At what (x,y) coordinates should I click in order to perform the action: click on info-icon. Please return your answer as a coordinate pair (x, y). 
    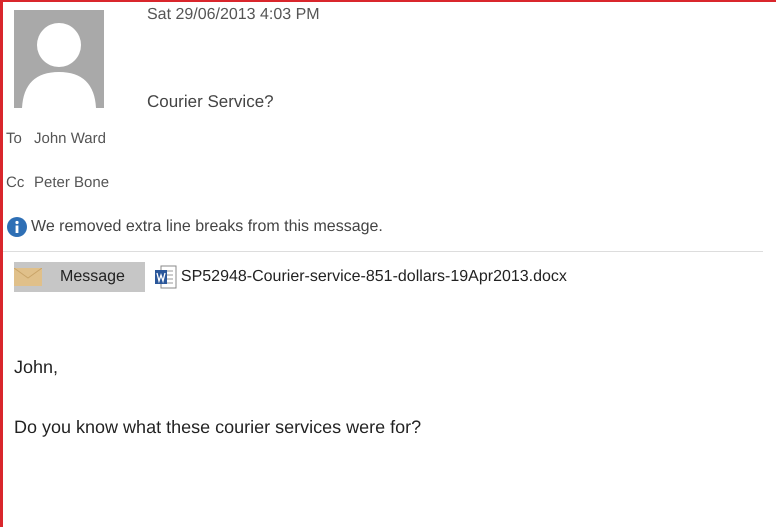
    Looking at the image, I should click on (17, 226).